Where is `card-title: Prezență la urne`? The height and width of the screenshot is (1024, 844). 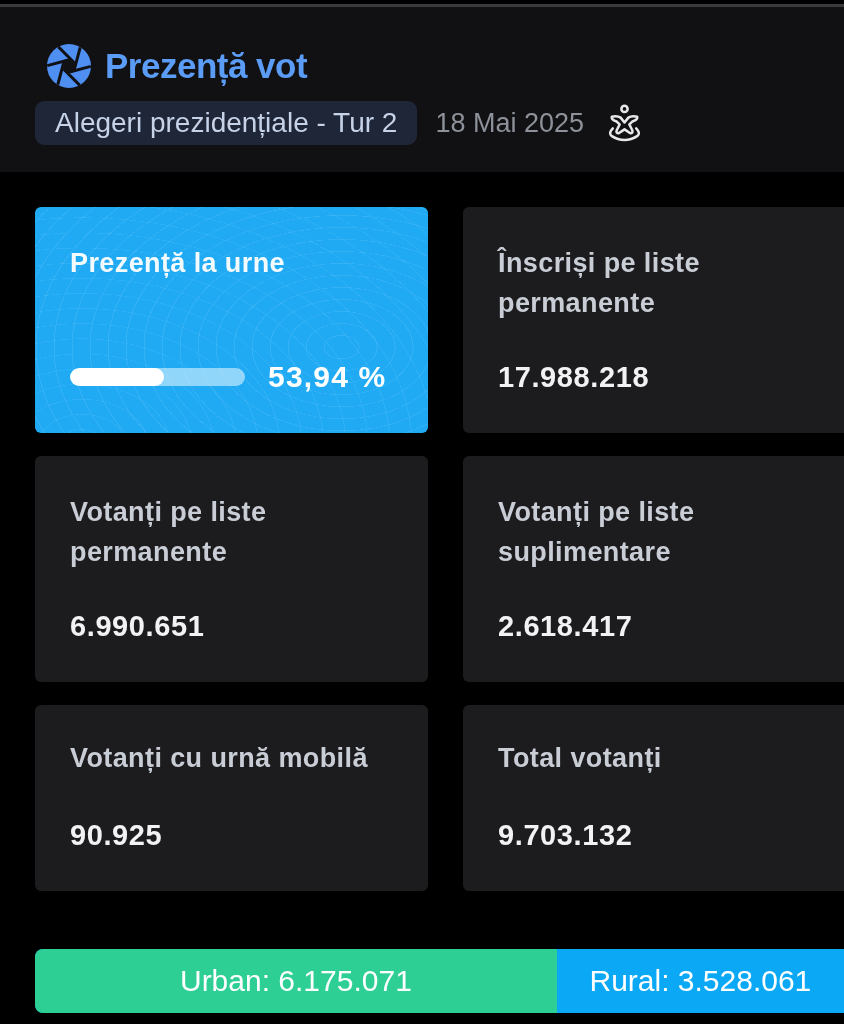 card-title: Prezență la urne is located at coordinates (177, 263).